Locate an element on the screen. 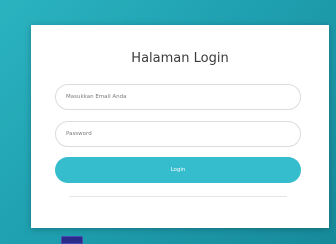 This screenshot has height=244, width=336. app-tile-icon is located at coordinates (72, 240).